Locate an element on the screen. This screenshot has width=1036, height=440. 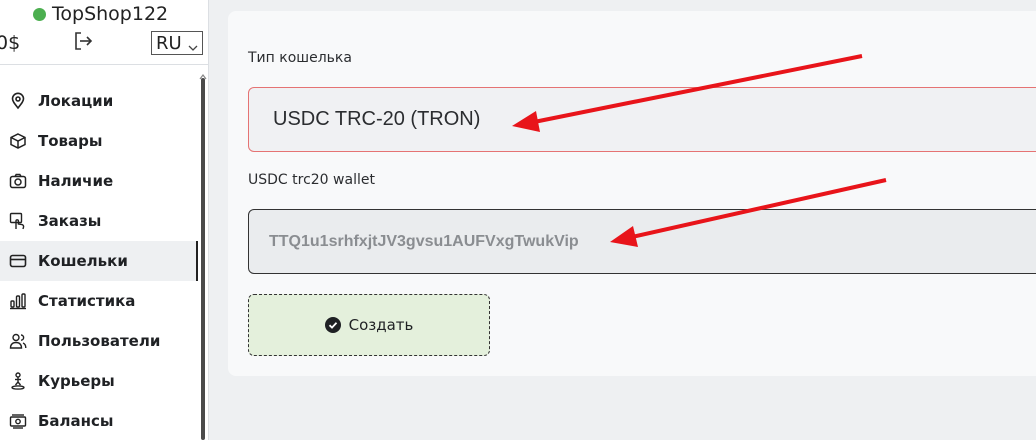
sidebar-item-balances: Балансы is located at coordinates (99, 420).